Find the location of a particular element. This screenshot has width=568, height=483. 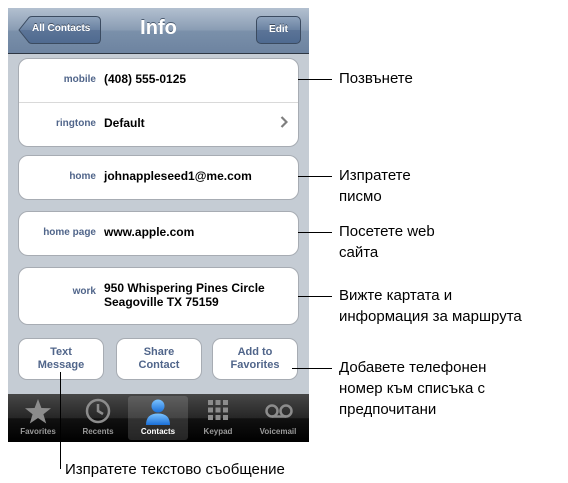

share-contact-button: Share Contact is located at coordinates (159, 359).